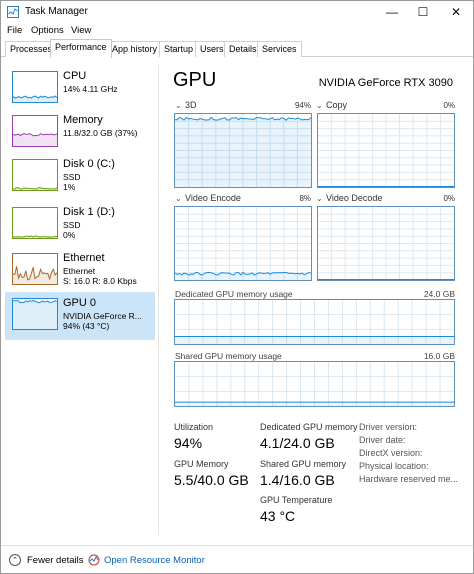 Image resolution: width=474 pixels, height=574 pixels. I want to click on ethernet-thumbnail-graph, so click(35, 269).